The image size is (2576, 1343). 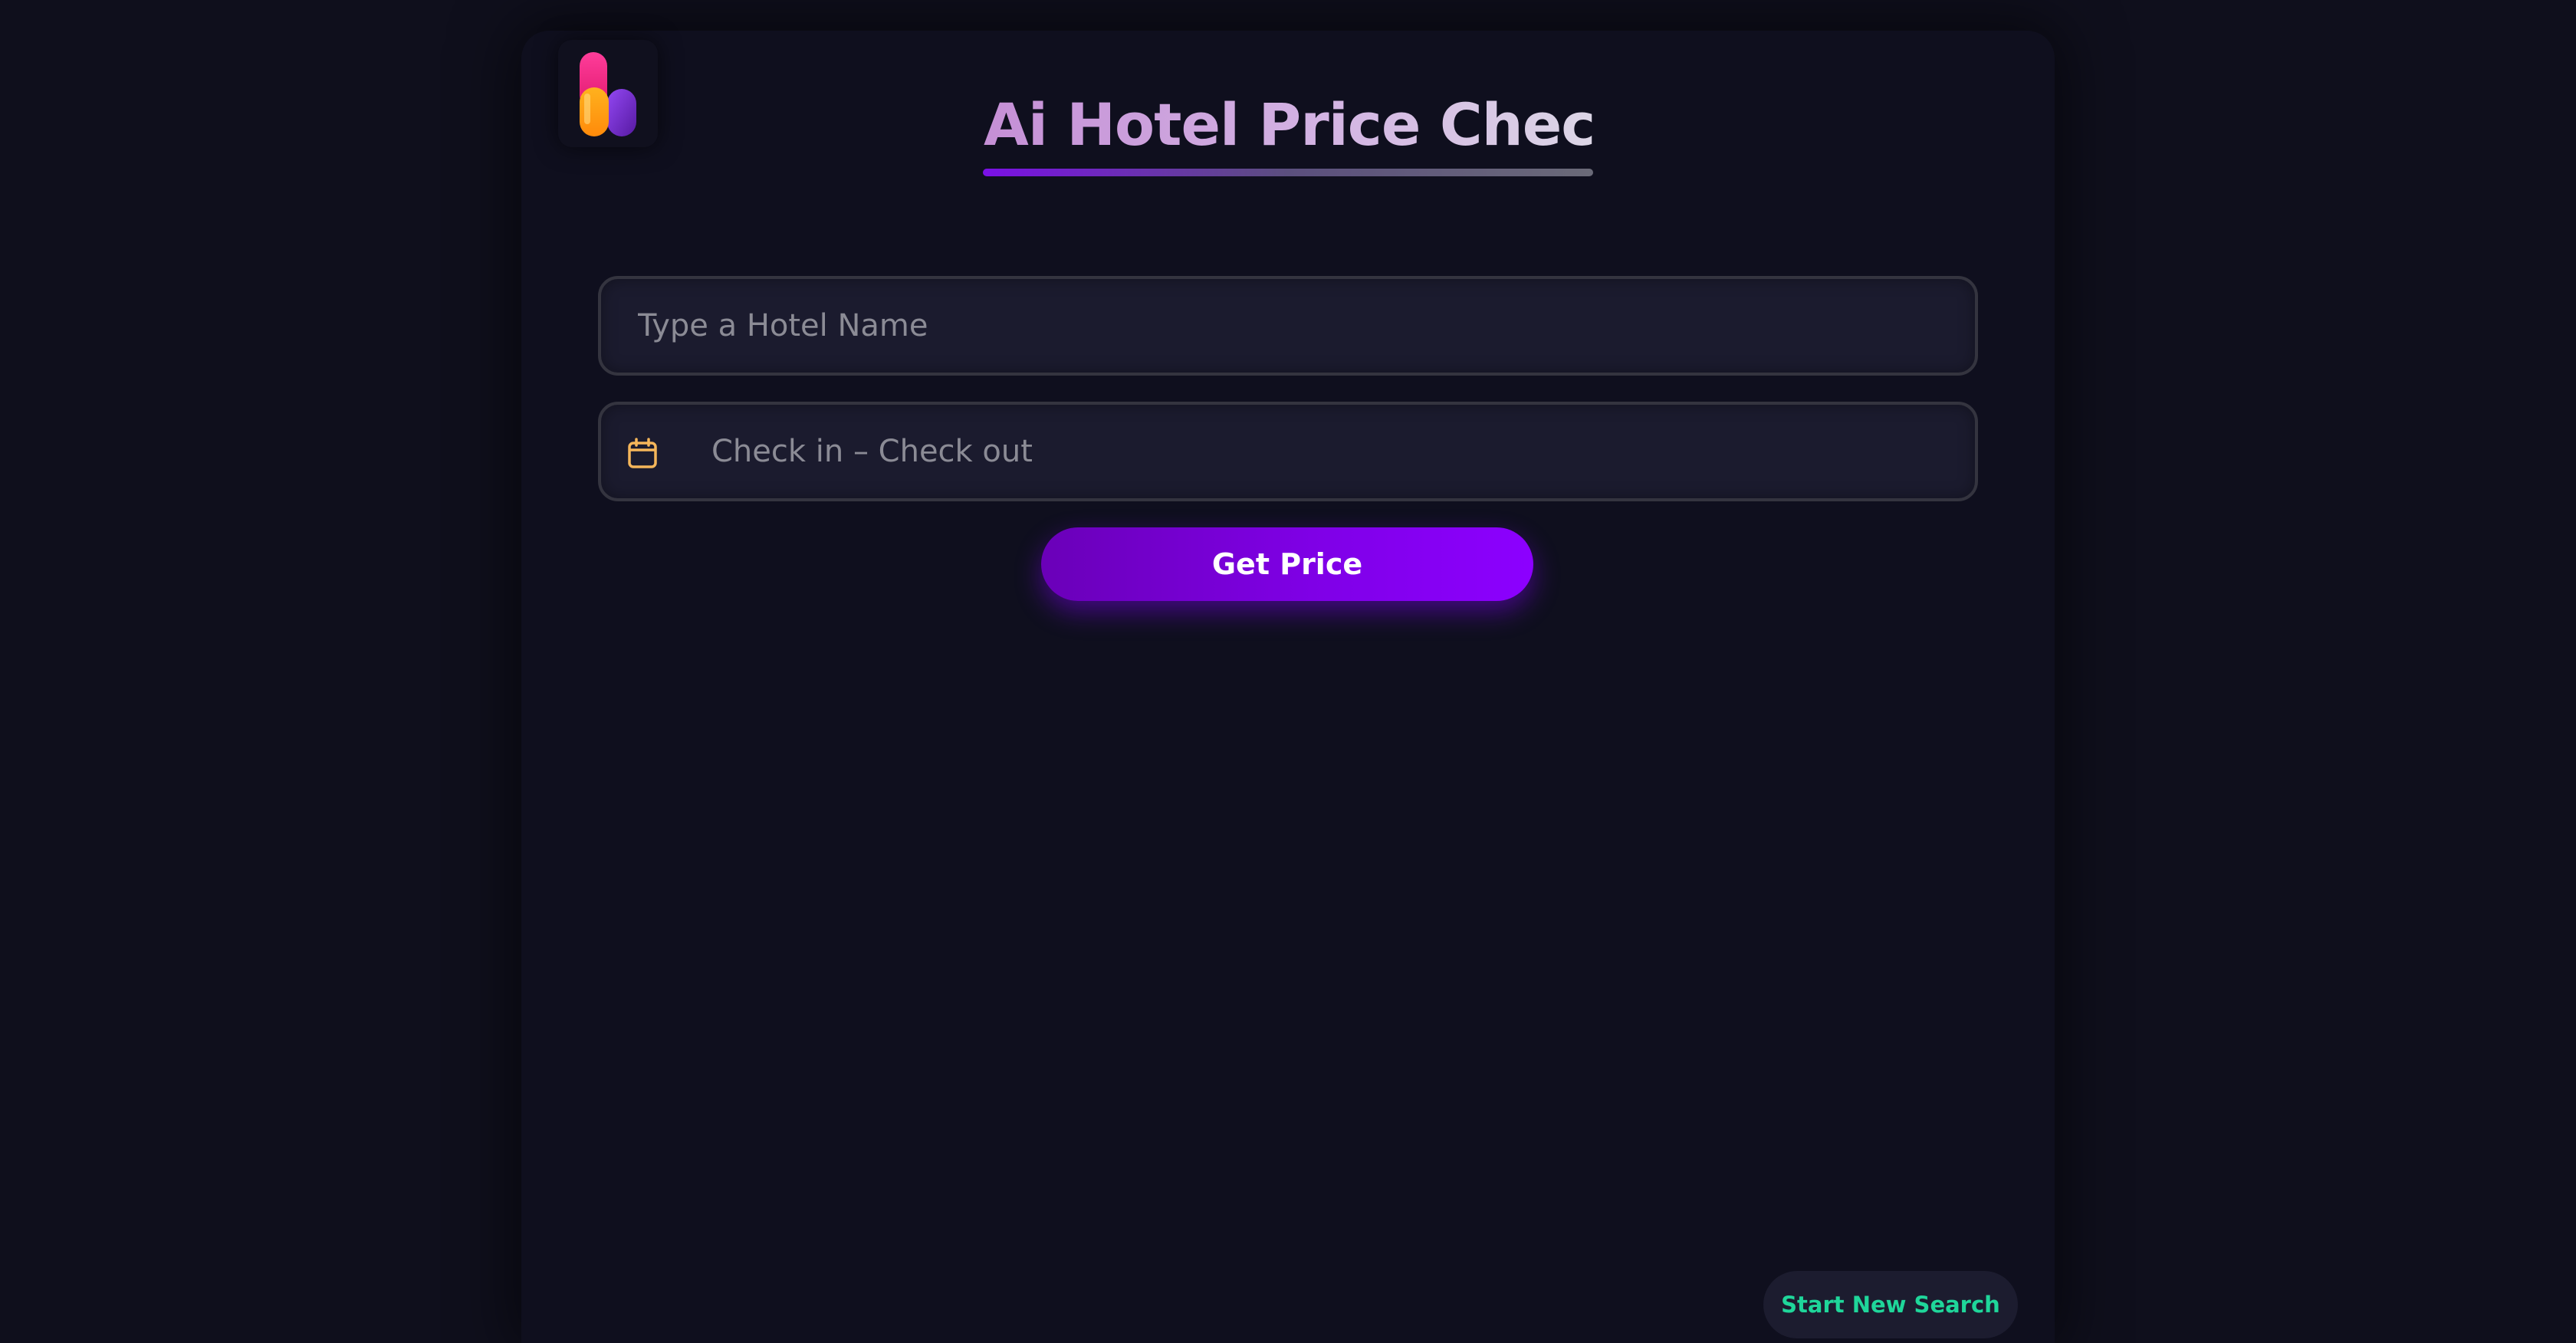 I want to click on date-range-field, so click(x=1288, y=452).